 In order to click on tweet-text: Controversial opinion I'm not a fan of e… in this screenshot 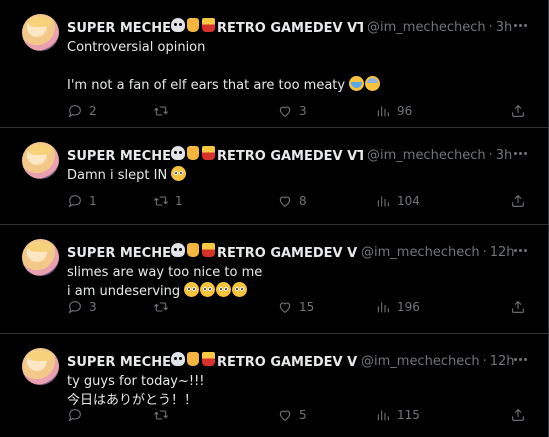, I will do `click(297, 66)`.